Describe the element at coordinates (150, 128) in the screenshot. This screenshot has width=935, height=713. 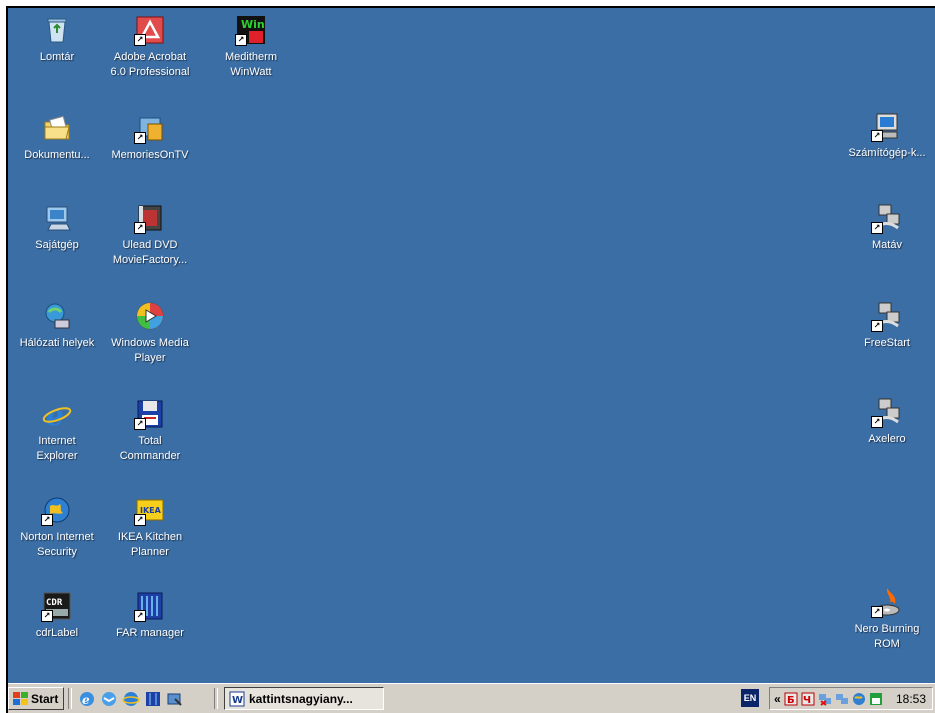
I see `memoriesontv-icon: ↗` at that location.